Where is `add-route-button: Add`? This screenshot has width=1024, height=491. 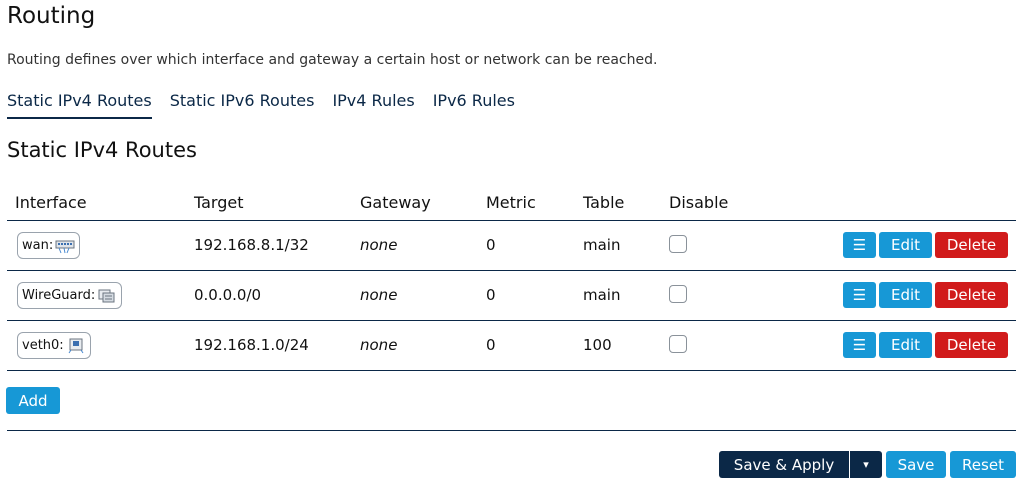 add-route-button: Add is located at coordinates (33, 400).